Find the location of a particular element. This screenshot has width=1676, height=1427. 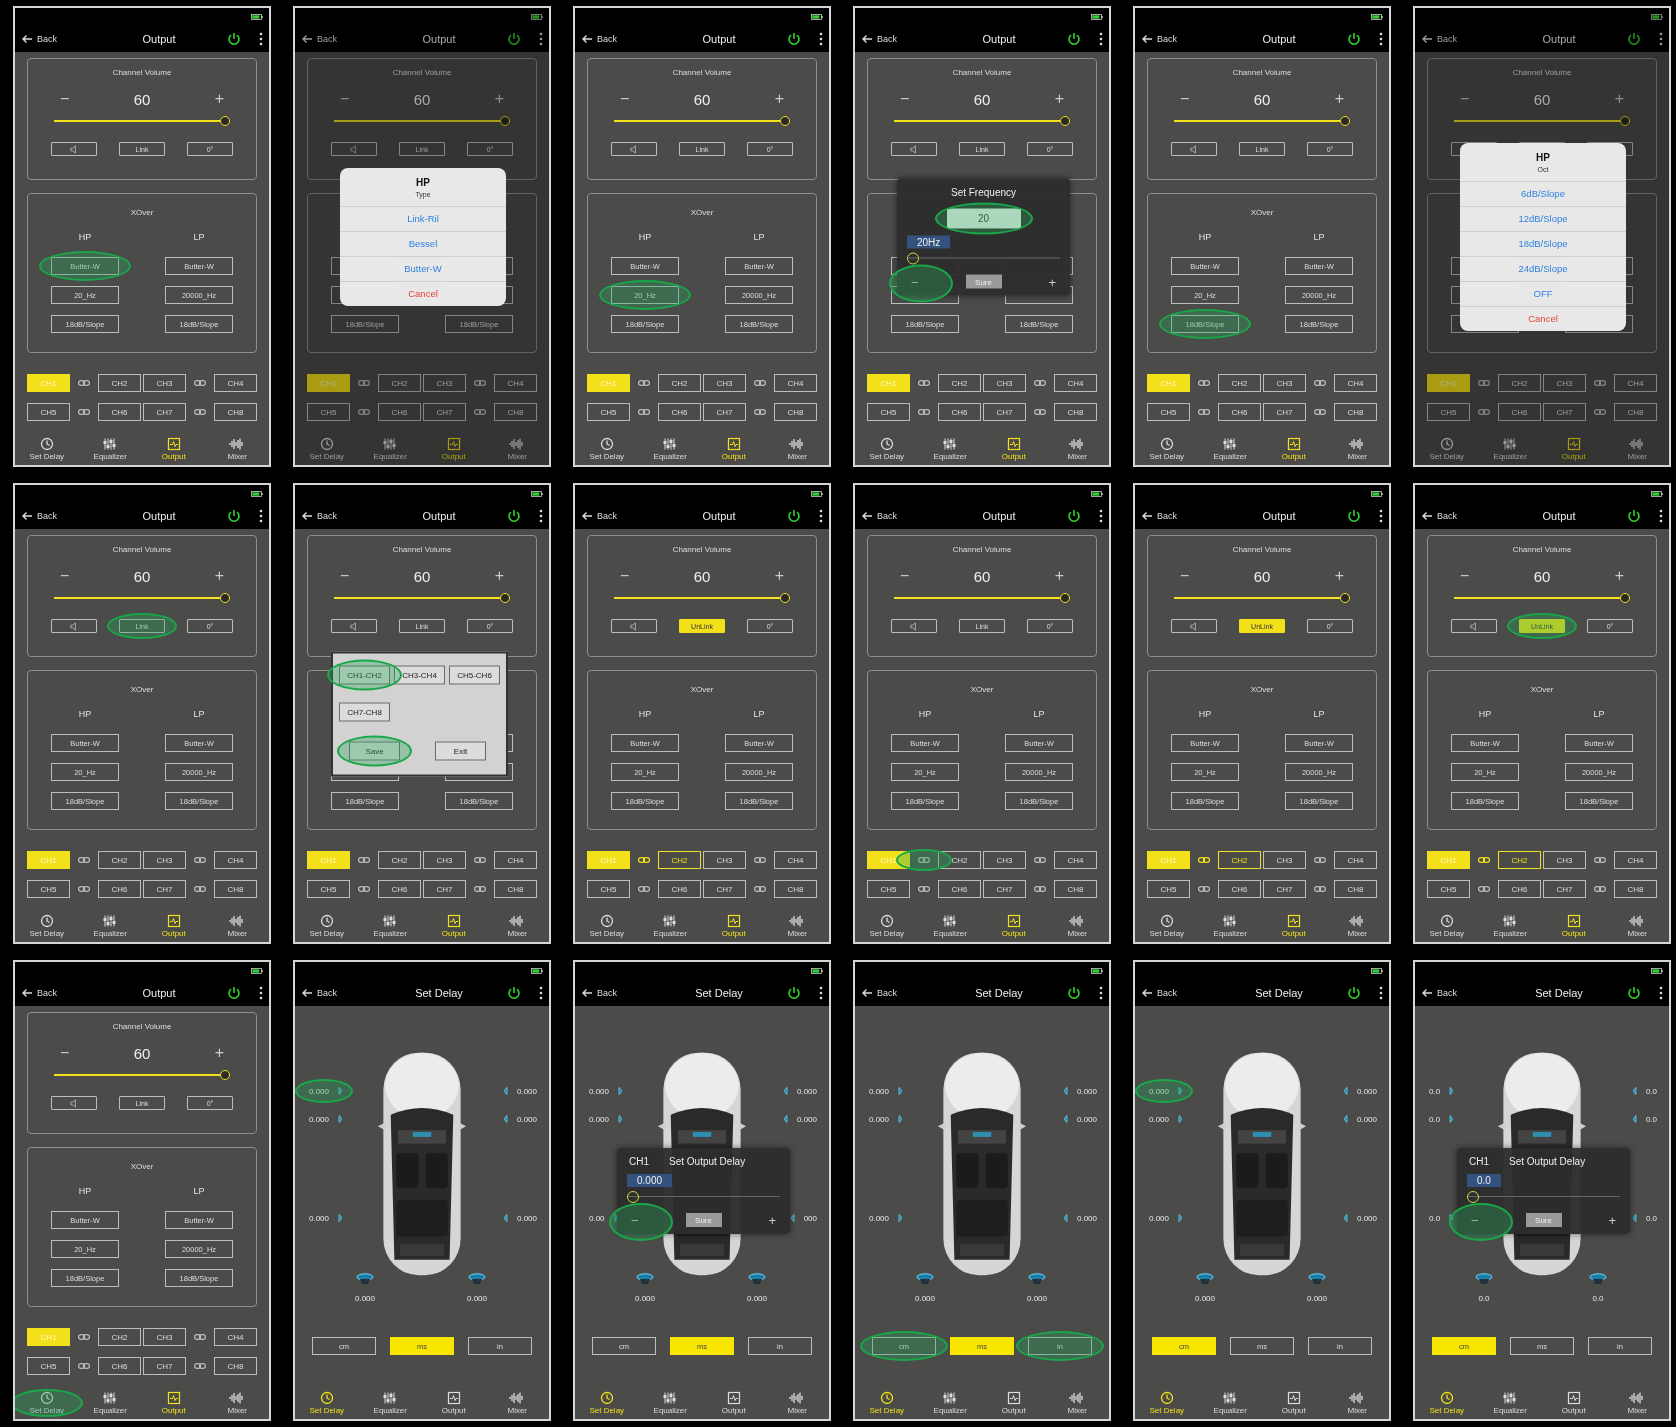

group-option: CH5-CH6 is located at coordinates (474, 674).